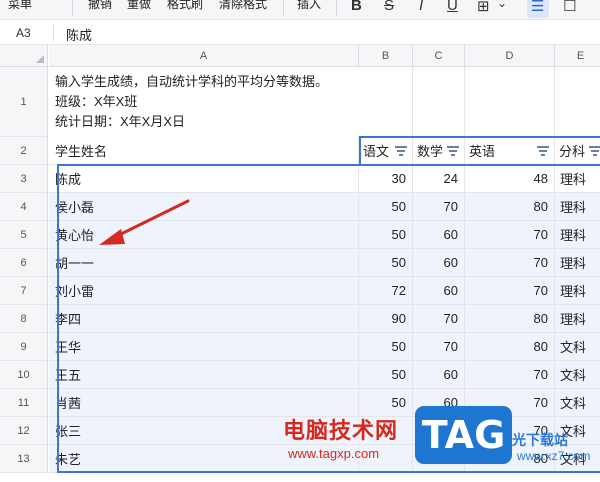 The height and width of the screenshot is (482, 600). What do you see at coordinates (24, 263) in the screenshot?
I see `row-header-6: 6` at bounding box center [24, 263].